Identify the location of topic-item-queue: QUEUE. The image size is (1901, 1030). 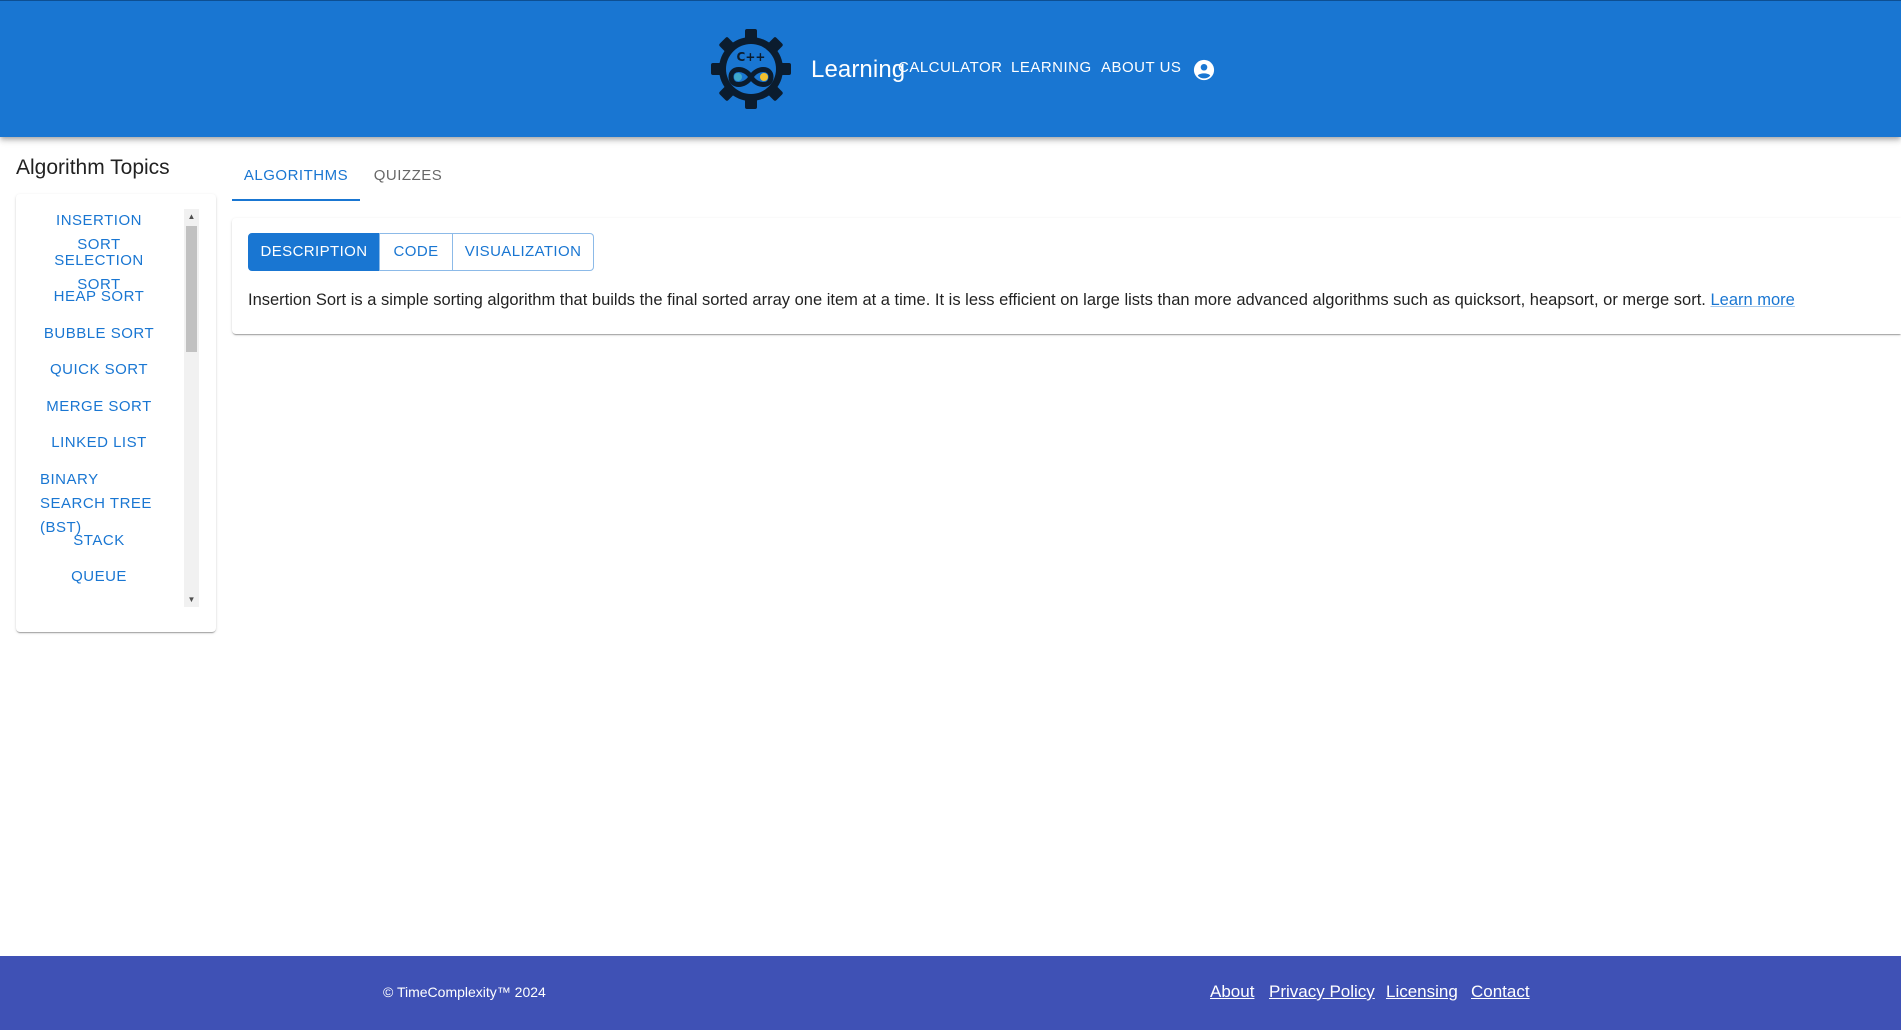
(99, 577).